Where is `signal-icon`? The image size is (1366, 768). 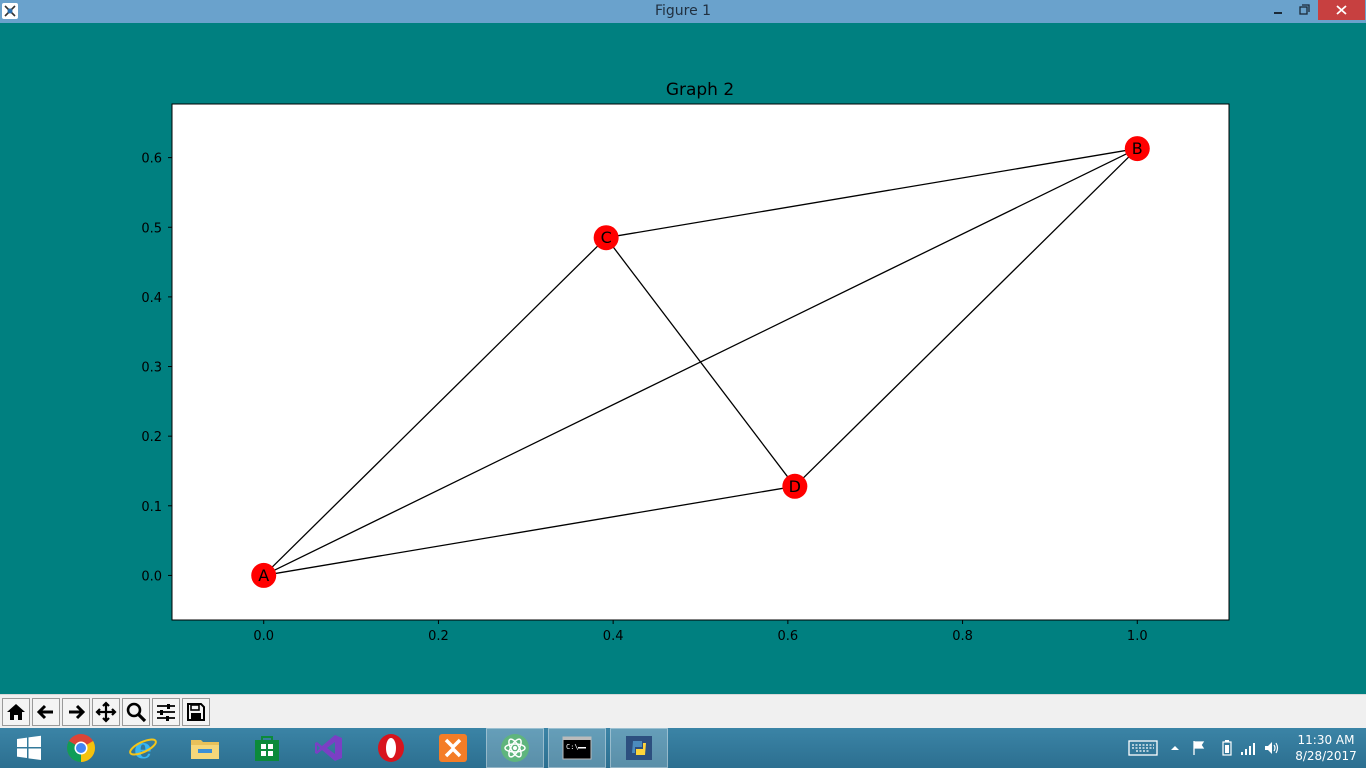
signal-icon is located at coordinates (1248, 749).